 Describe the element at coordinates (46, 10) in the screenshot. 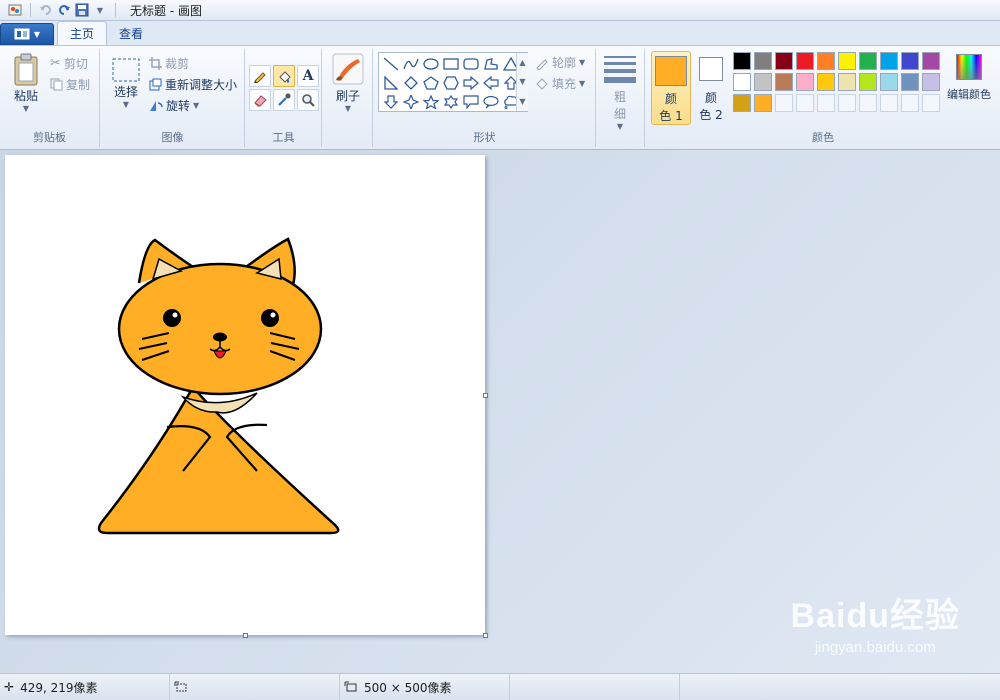

I see `undo-disabled-icon` at that location.